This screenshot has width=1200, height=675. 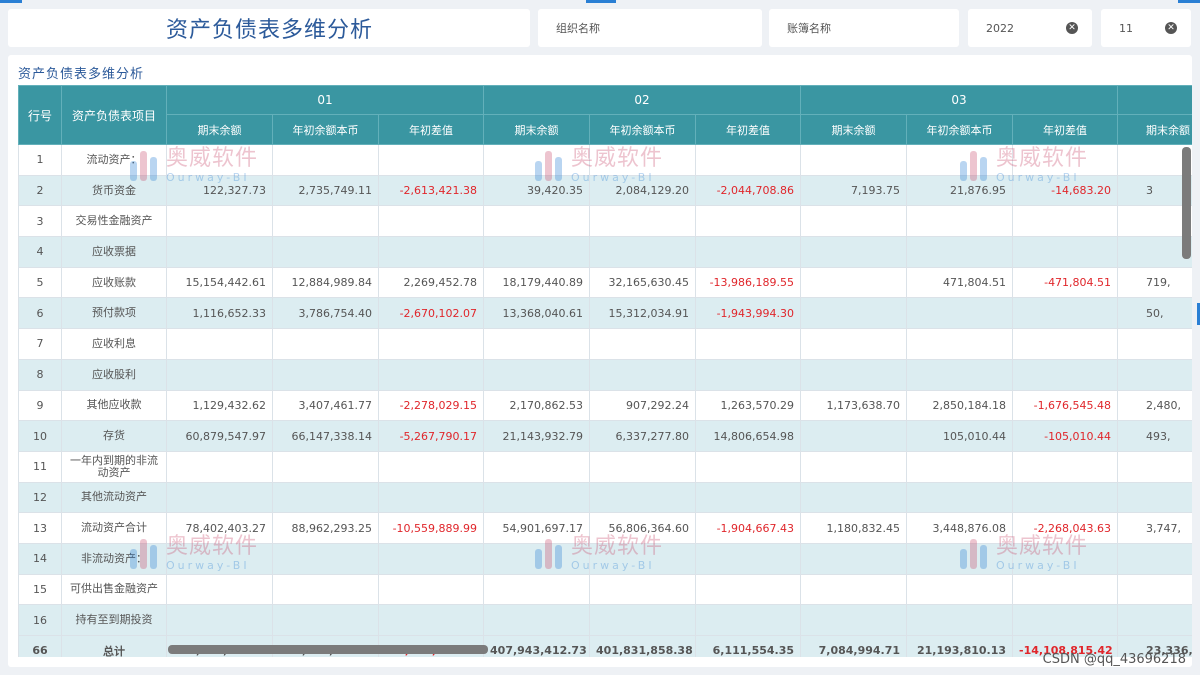 I want to click on value-cell: 907,292.24, so click(x=643, y=405).